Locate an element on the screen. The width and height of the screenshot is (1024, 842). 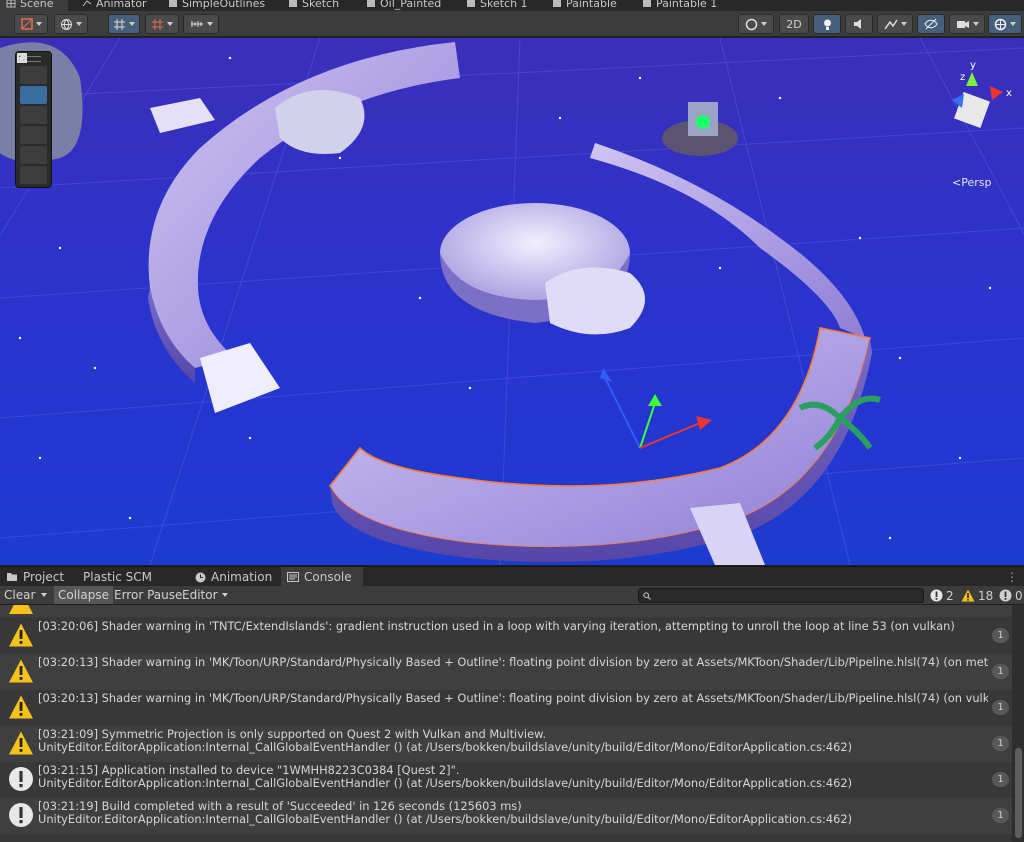
tab-sketch: Sketch is located at coordinates (313, 5).